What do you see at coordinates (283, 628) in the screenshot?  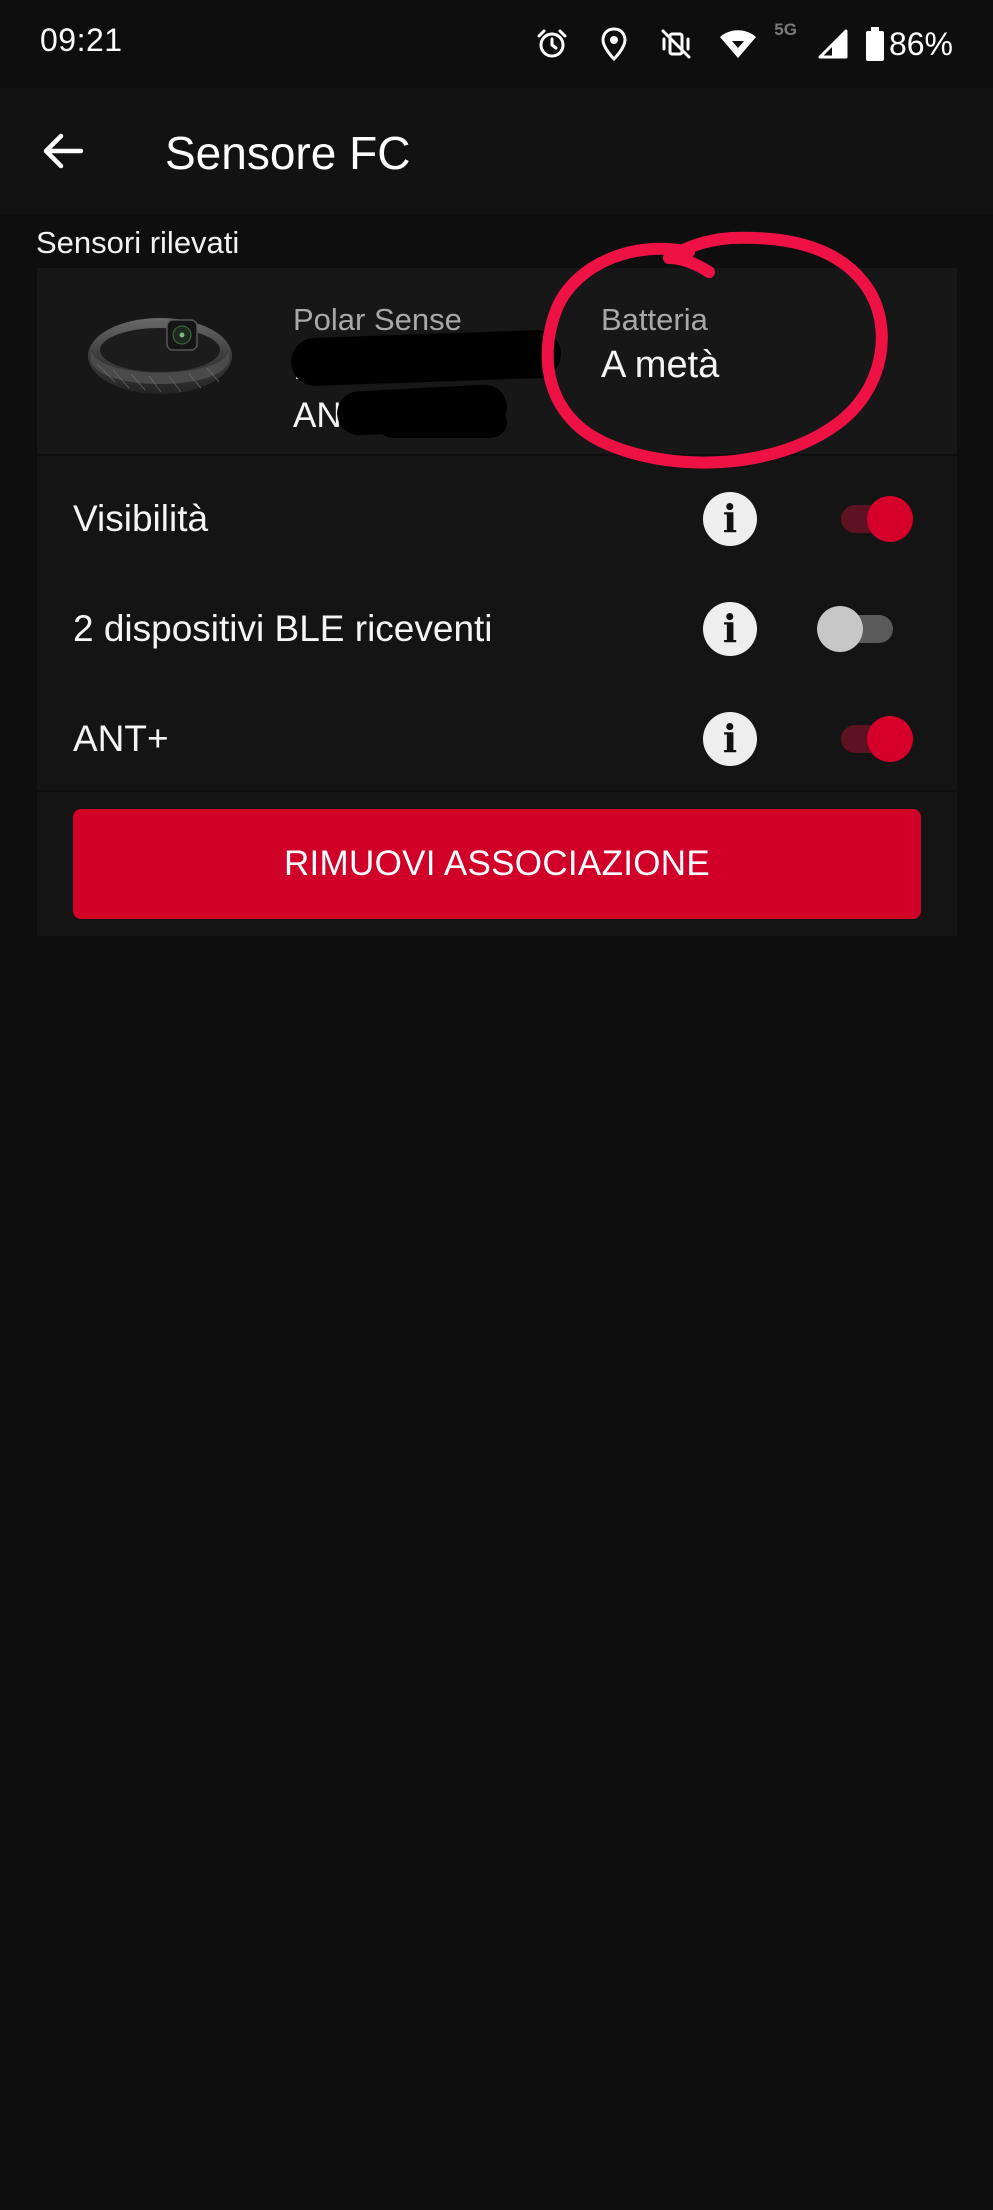 I see `setting-label: 2 dispositivi BLE riceventi` at bounding box center [283, 628].